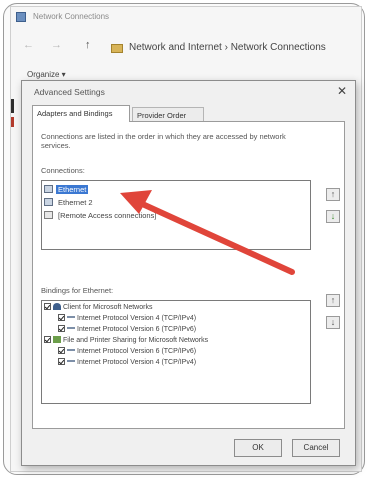 The height and width of the screenshot is (479, 369). What do you see at coordinates (21, 17) in the screenshot?
I see `network-folder-icon` at bounding box center [21, 17].